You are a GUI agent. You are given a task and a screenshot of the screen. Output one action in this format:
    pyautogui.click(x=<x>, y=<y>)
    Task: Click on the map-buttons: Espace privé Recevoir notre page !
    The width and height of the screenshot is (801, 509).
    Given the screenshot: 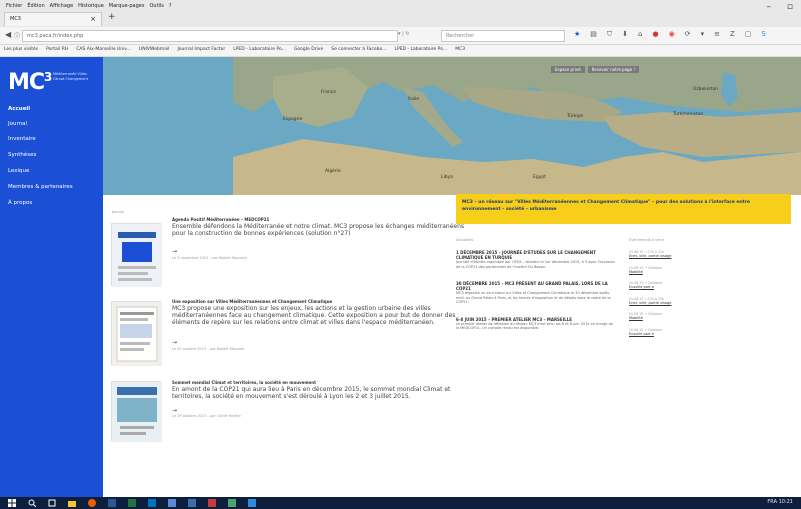 What is the action you would take?
    pyautogui.click(x=595, y=69)
    